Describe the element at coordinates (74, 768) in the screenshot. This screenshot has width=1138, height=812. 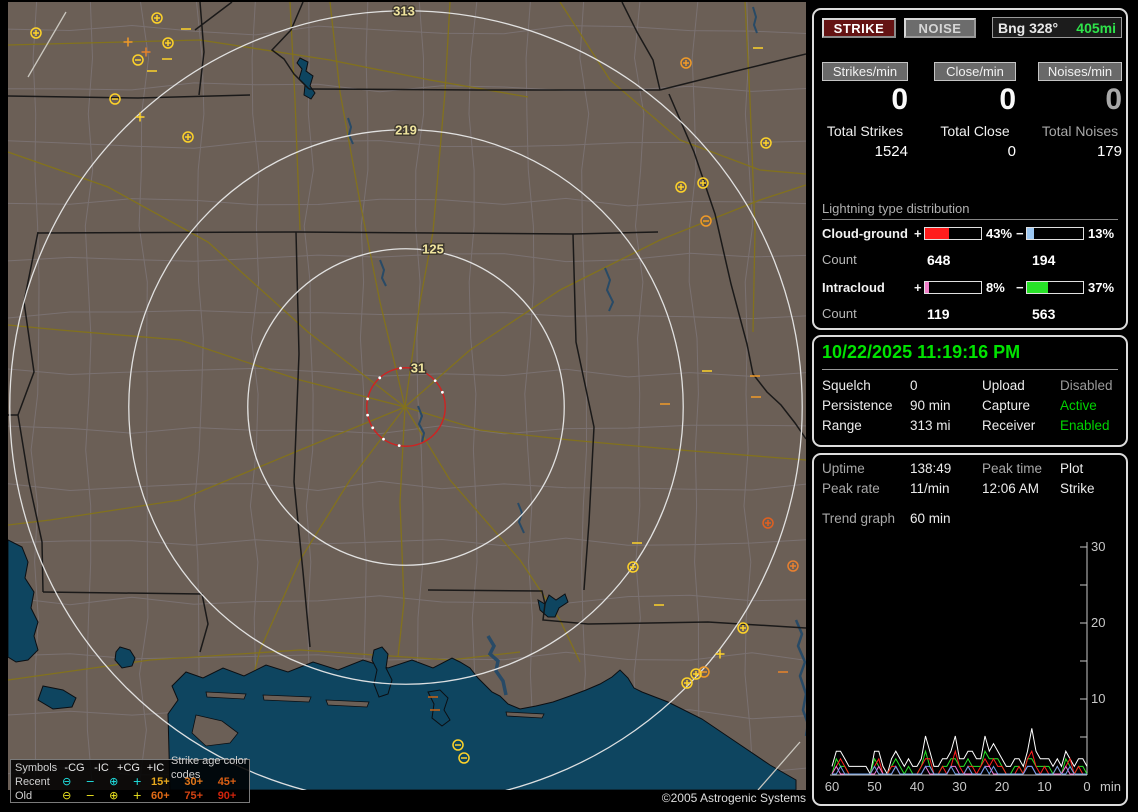
I see `legend-col-cg-neg: -CG` at that location.